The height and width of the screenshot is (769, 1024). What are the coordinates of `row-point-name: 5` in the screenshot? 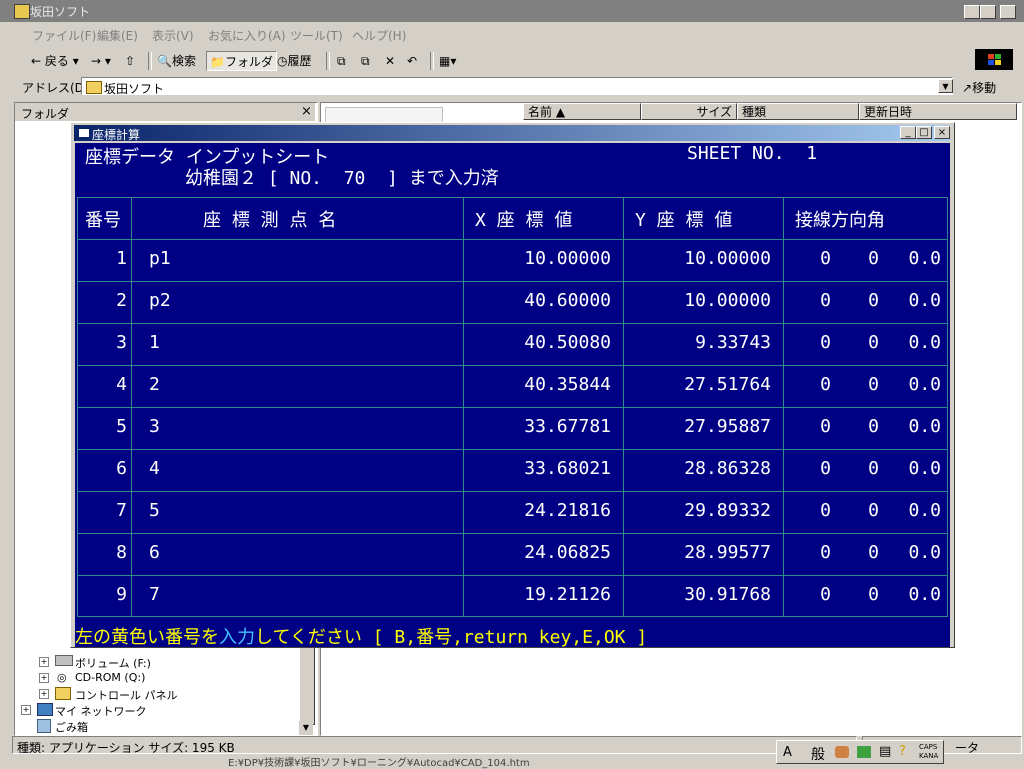 It's located at (154, 510).